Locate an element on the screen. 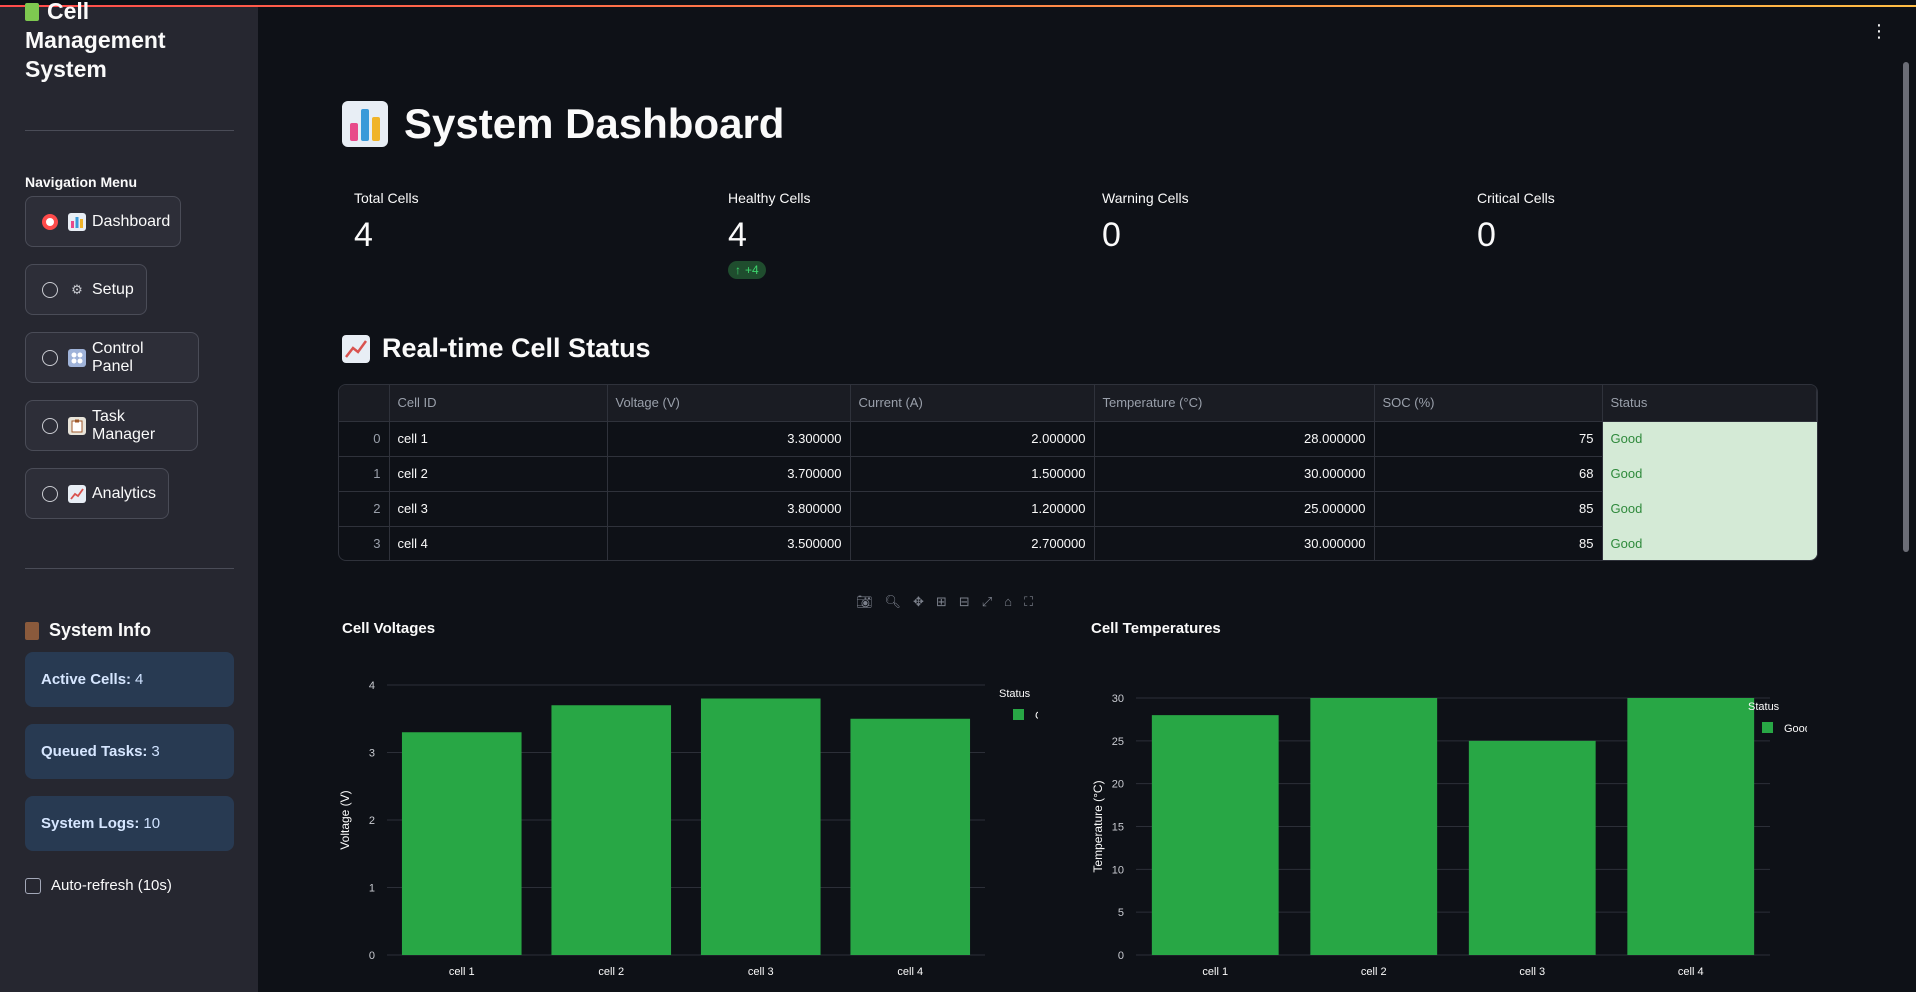 The image size is (1916, 992). column-header-soc: SOC (%) is located at coordinates (1488, 403).